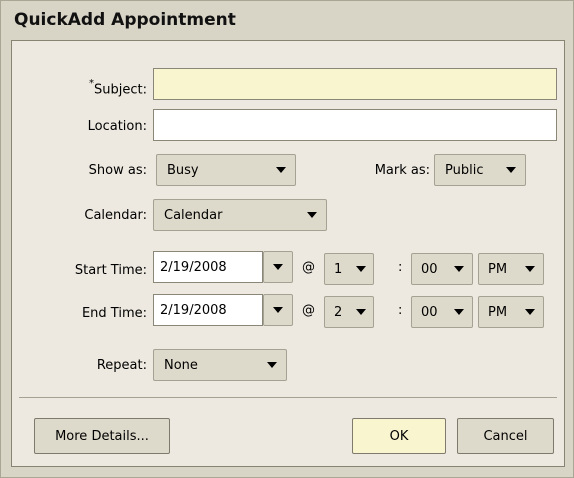  I want to click on start-colon: :, so click(400, 267).